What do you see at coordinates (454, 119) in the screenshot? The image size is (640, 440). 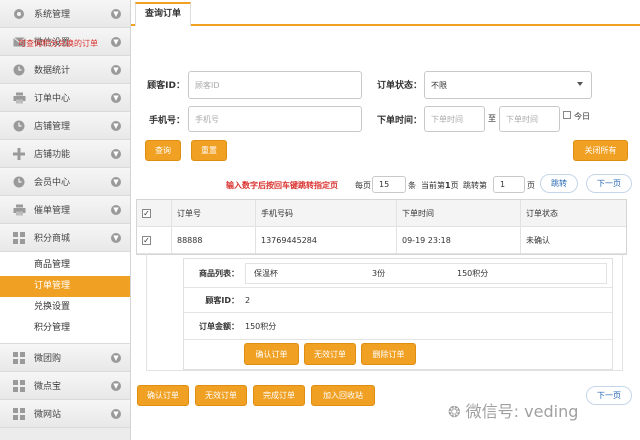 I see `order-time-from-input: 下单时间` at bounding box center [454, 119].